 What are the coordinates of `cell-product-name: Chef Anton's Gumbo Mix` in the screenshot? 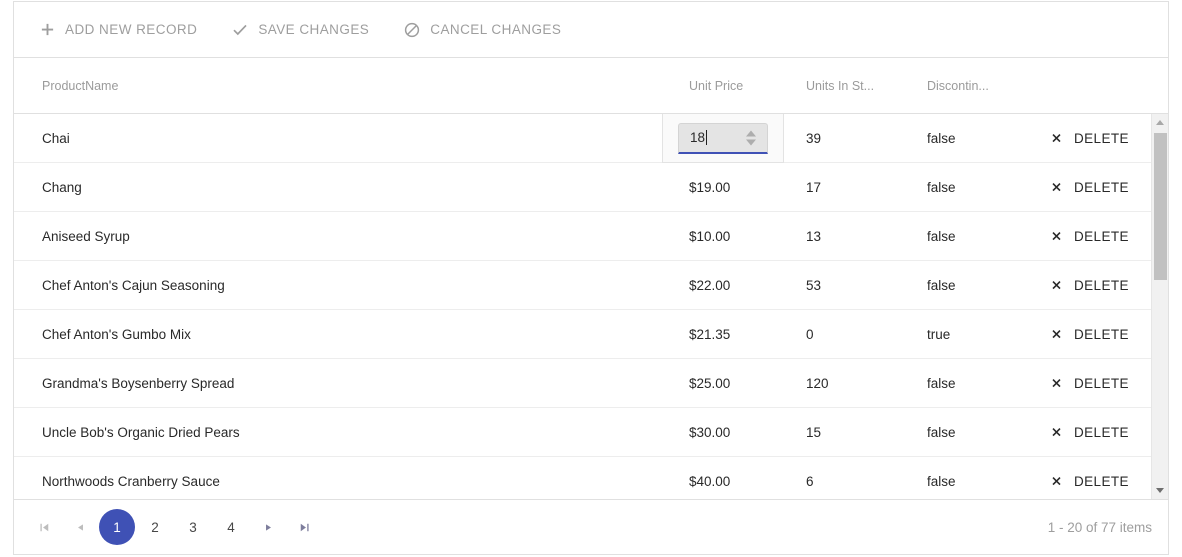 It's located at (342, 334).